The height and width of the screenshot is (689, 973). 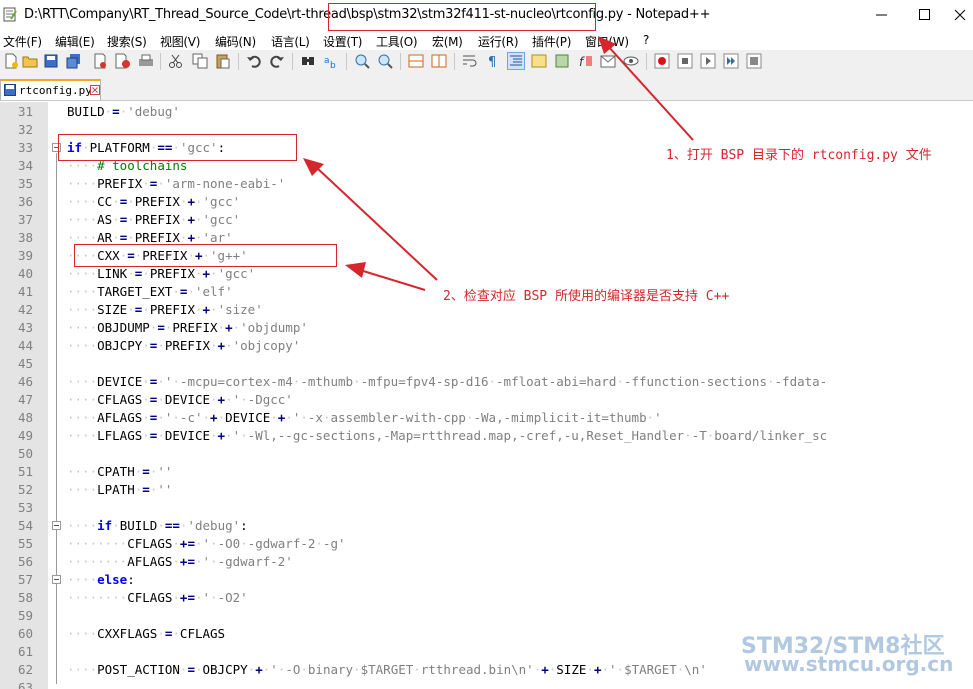 I want to click on code-line: ····if·BUILD·==·'debug':, so click(x=157, y=526).